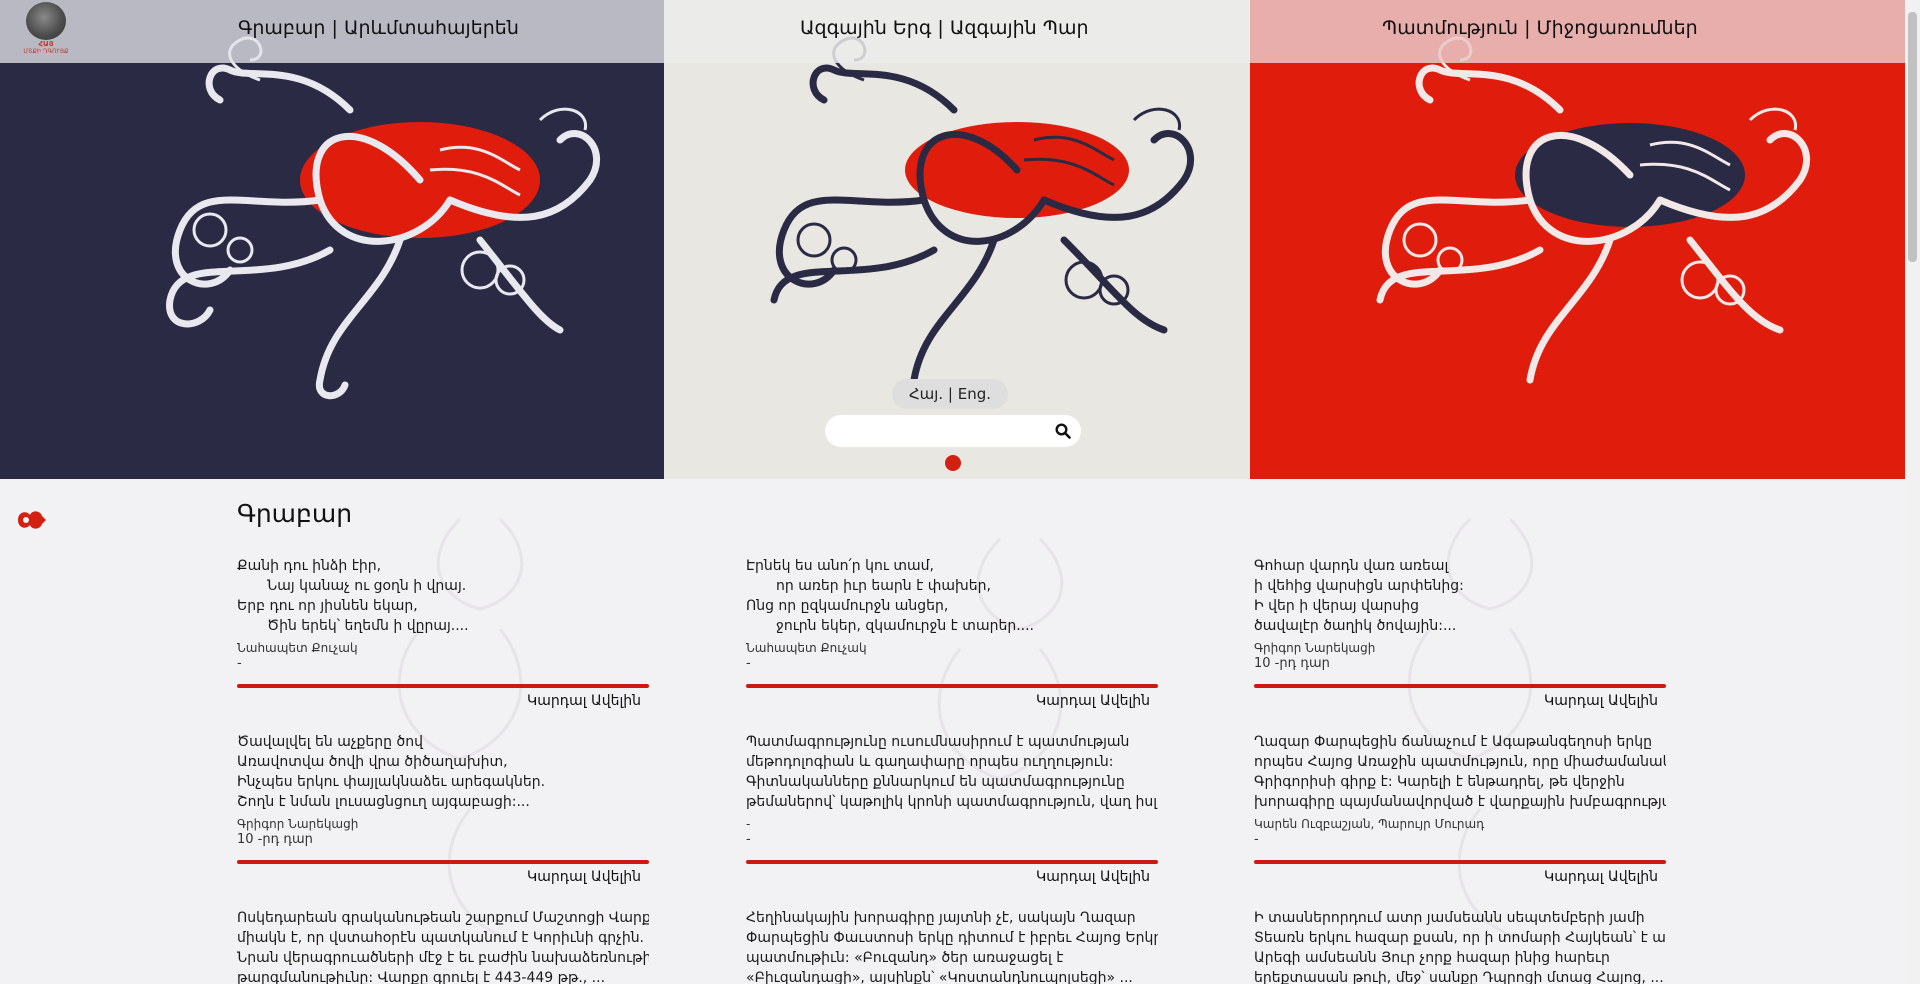 This screenshot has height=984, width=1920. Describe the element at coordinates (295, 513) in the screenshot. I see `section-title: Գրաբար` at that location.